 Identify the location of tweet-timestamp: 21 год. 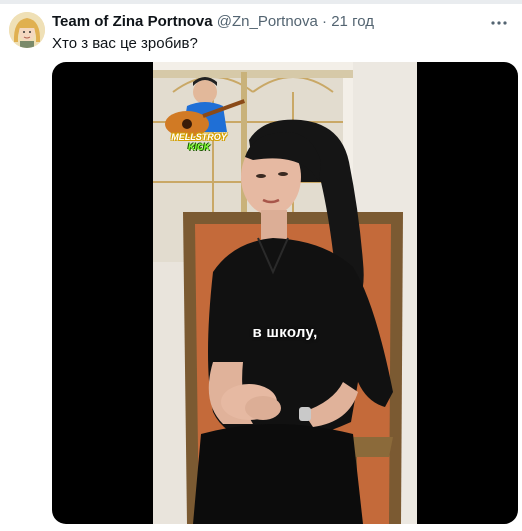
(352, 21).